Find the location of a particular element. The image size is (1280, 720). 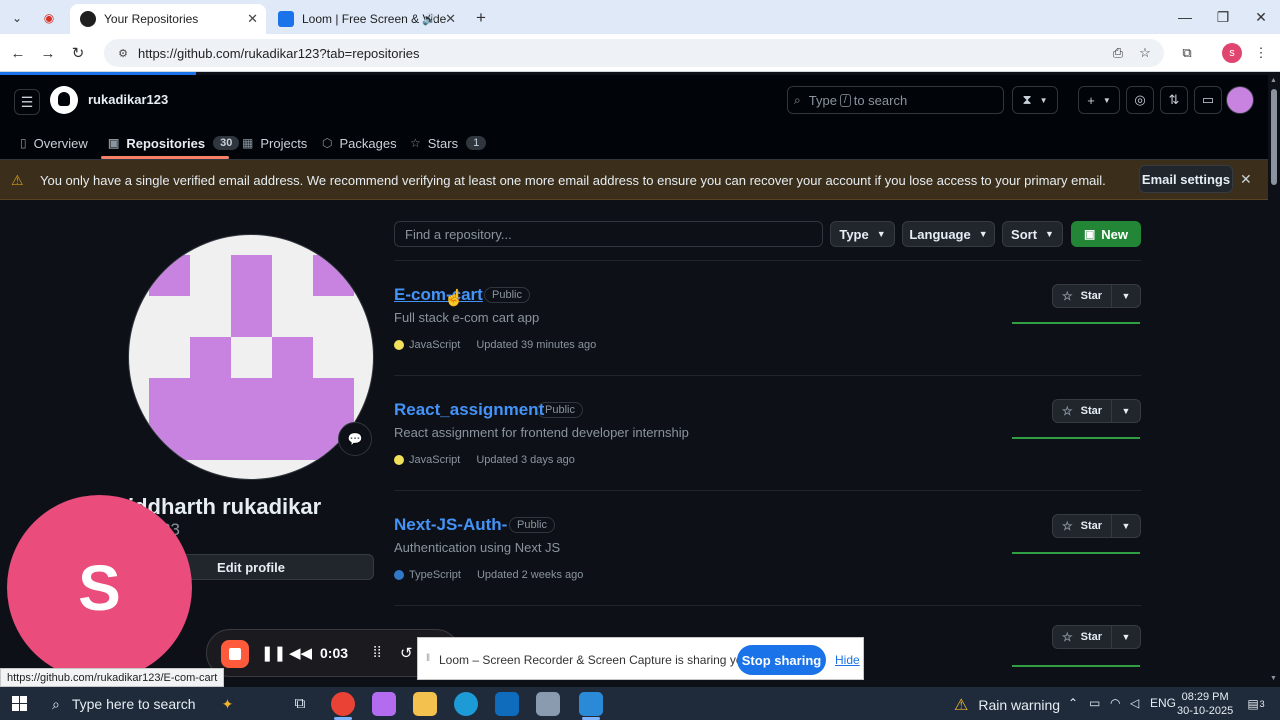

scroll-down-icon: ▼ is located at coordinates (1273, 678).